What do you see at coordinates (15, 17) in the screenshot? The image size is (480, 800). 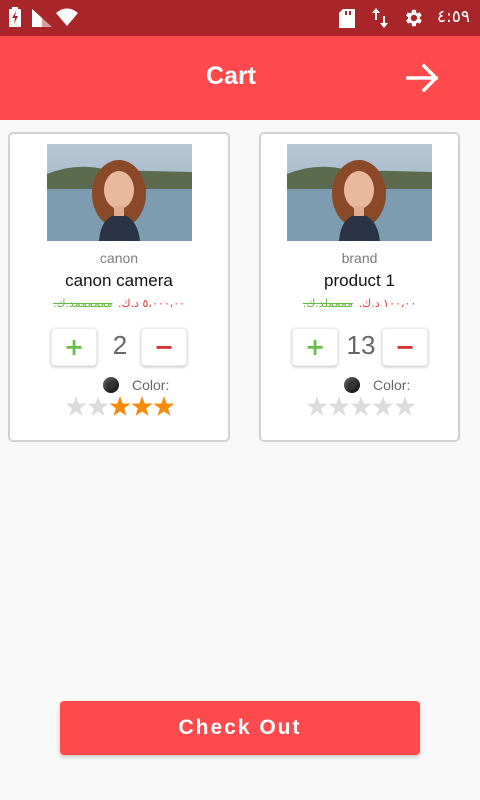 I see `battery-charging-icon` at bounding box center [15, 17].